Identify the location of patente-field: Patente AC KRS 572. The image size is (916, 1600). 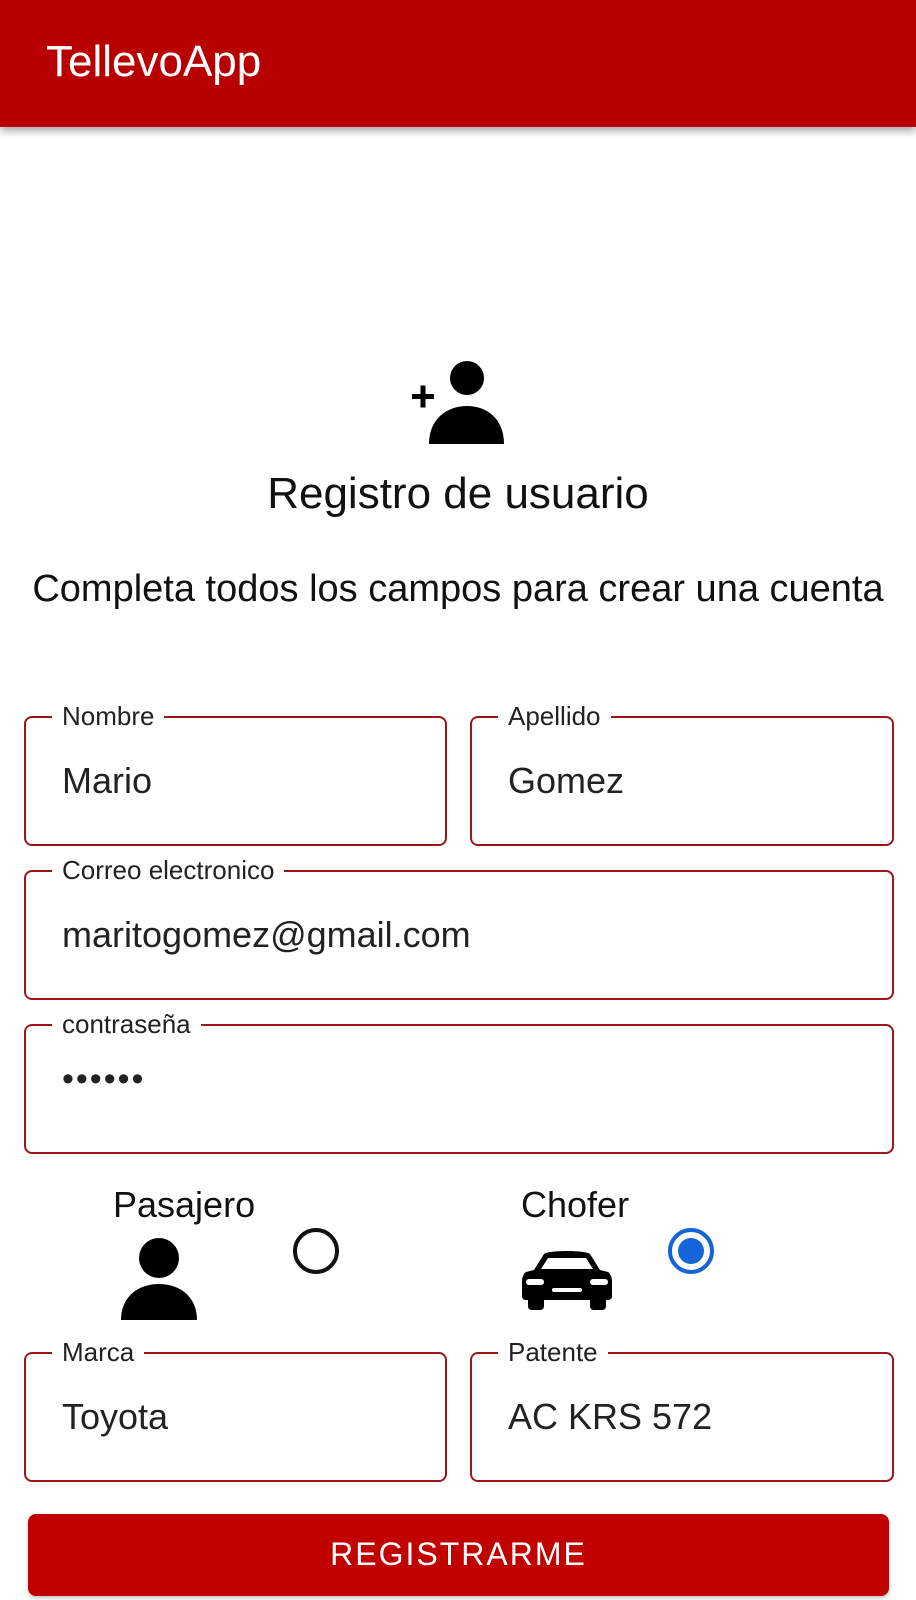
(682, 1409).